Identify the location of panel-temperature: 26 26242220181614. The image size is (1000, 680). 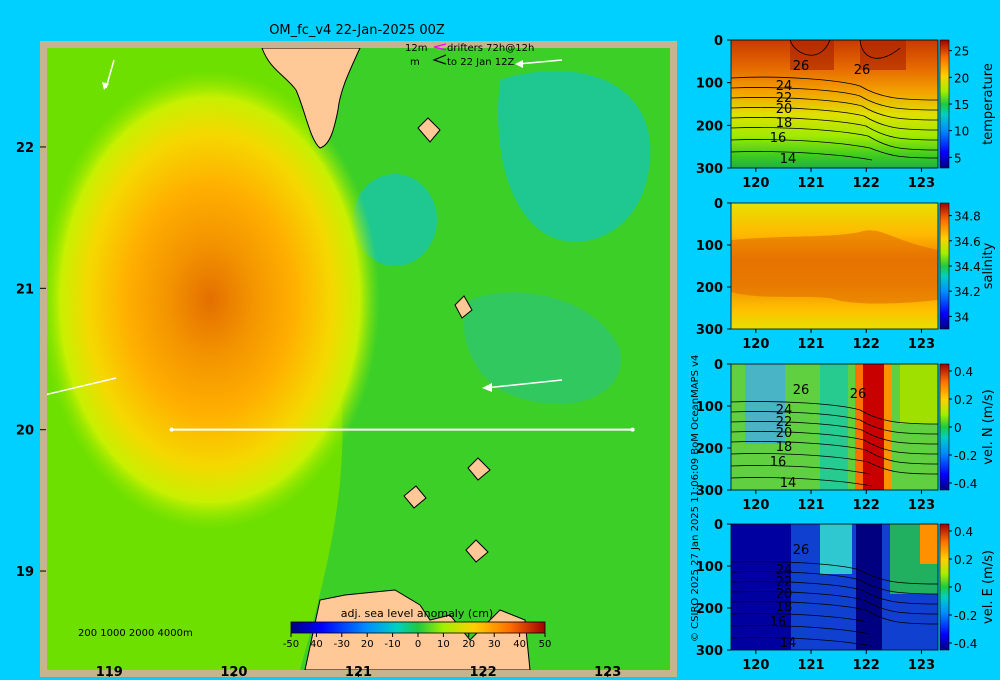
(834, 103).